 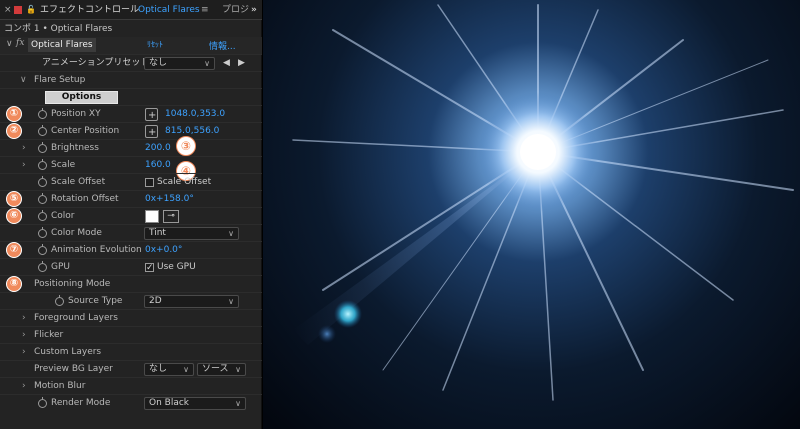 I want to click on preview-bg-row: Preview BG Layer なし ∨ ソース ∨, so click(x=131, y=368).